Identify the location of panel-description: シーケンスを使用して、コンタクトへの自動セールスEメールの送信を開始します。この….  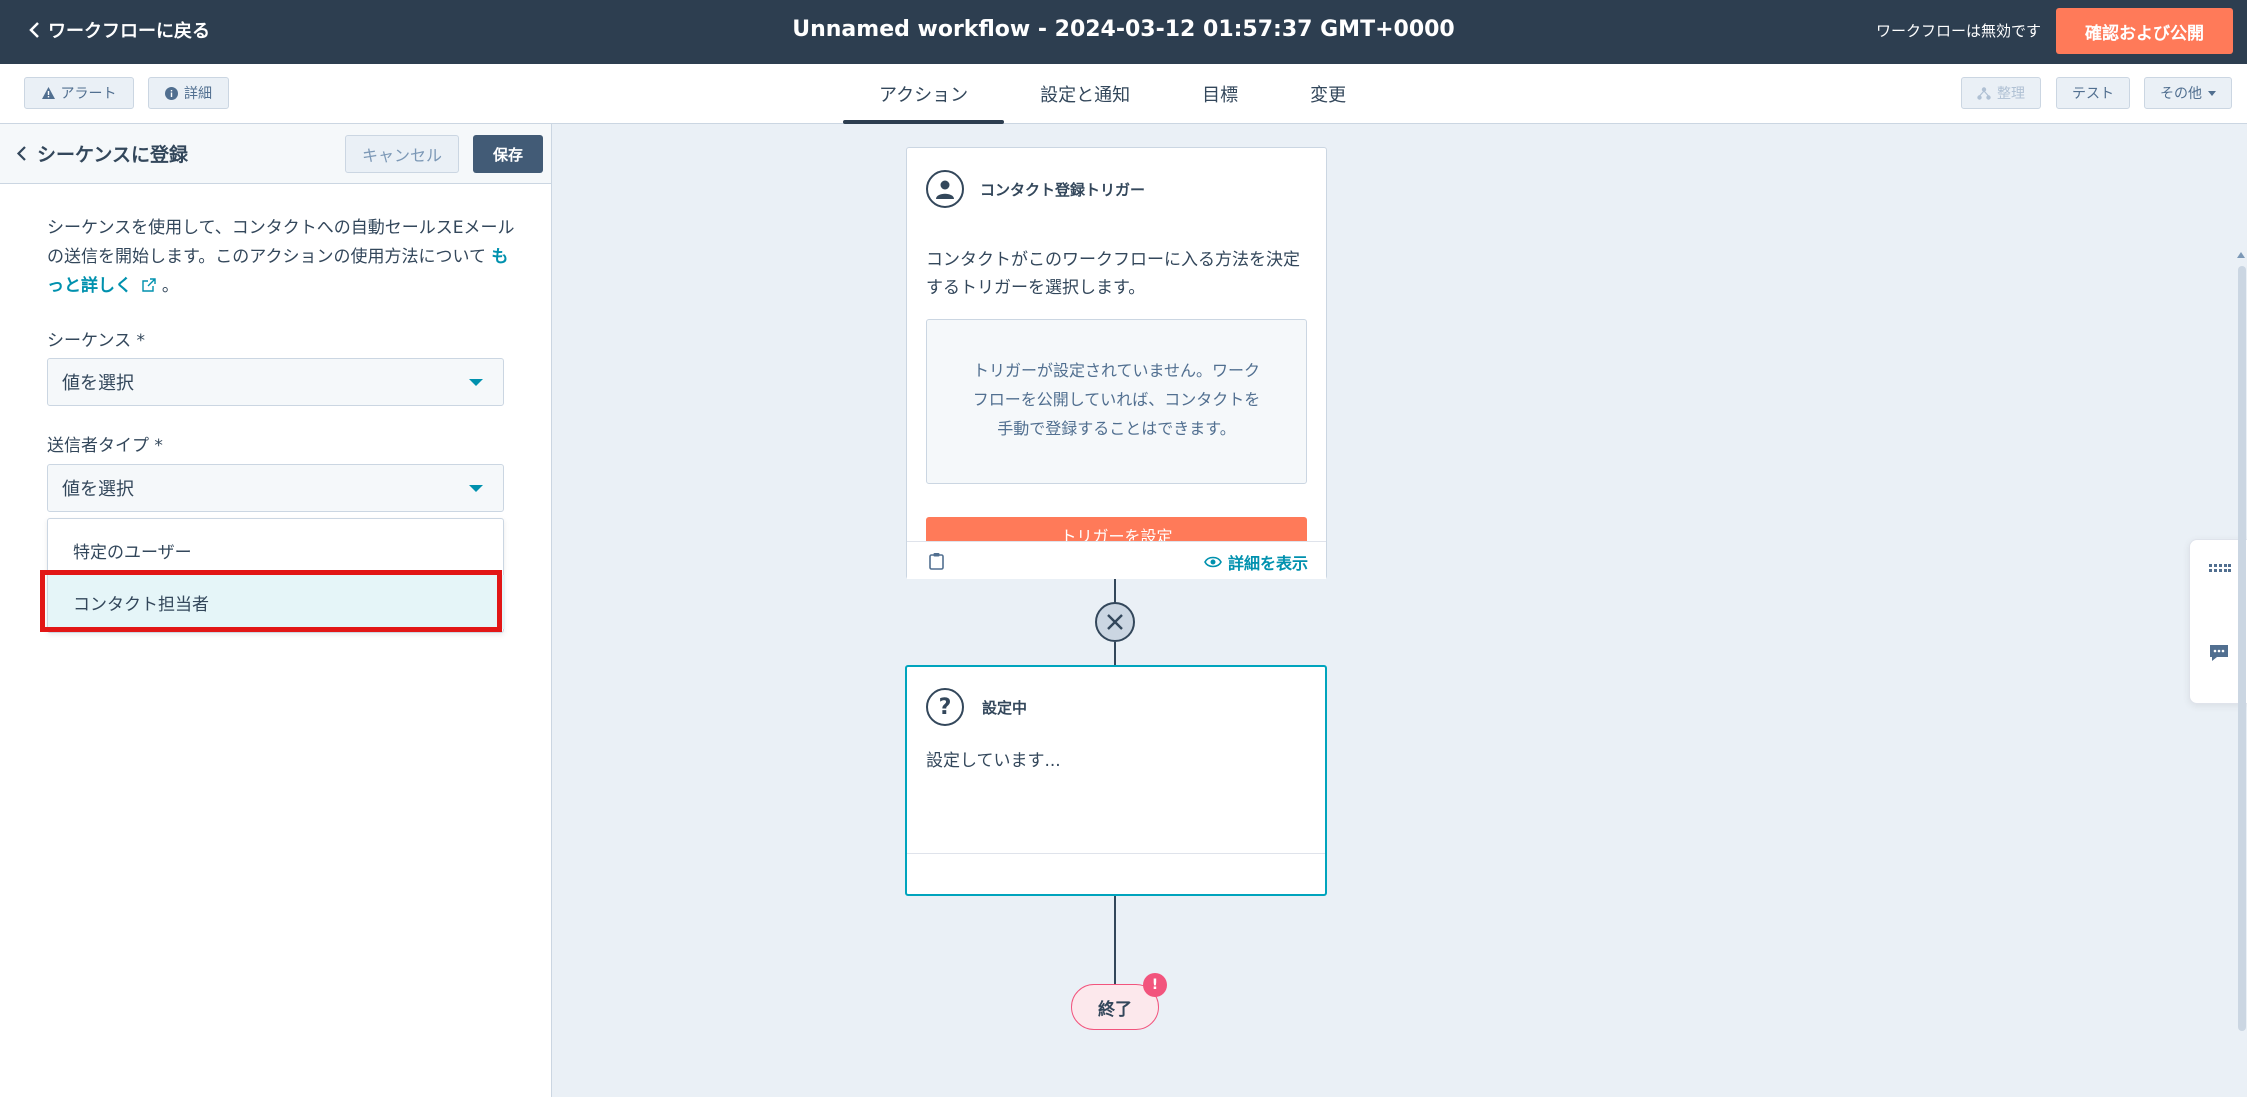
(282, 257).